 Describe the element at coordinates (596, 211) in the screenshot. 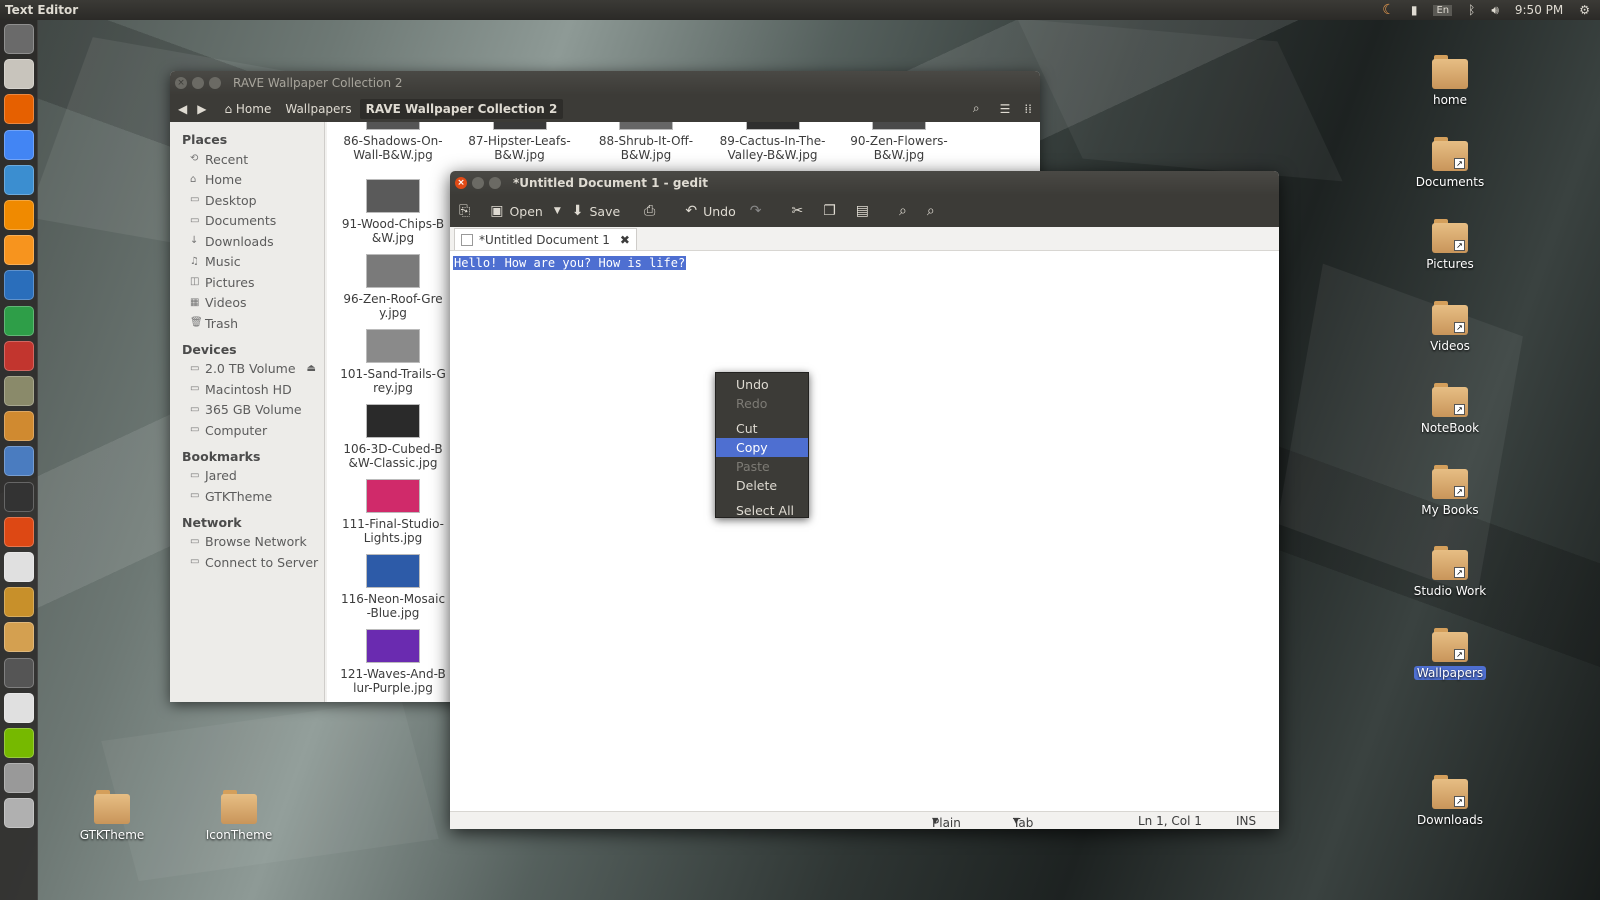

I see `save-button: ⬇ Save` at that location.